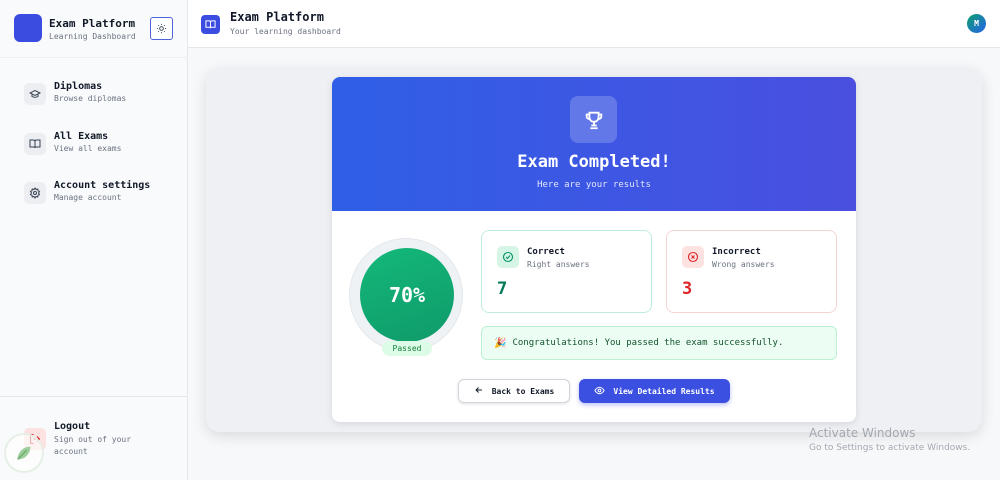 Image resolution: width=1000 pixels, height=480 pixels. I want to click on logout-label: Logout, so click(72, 426).